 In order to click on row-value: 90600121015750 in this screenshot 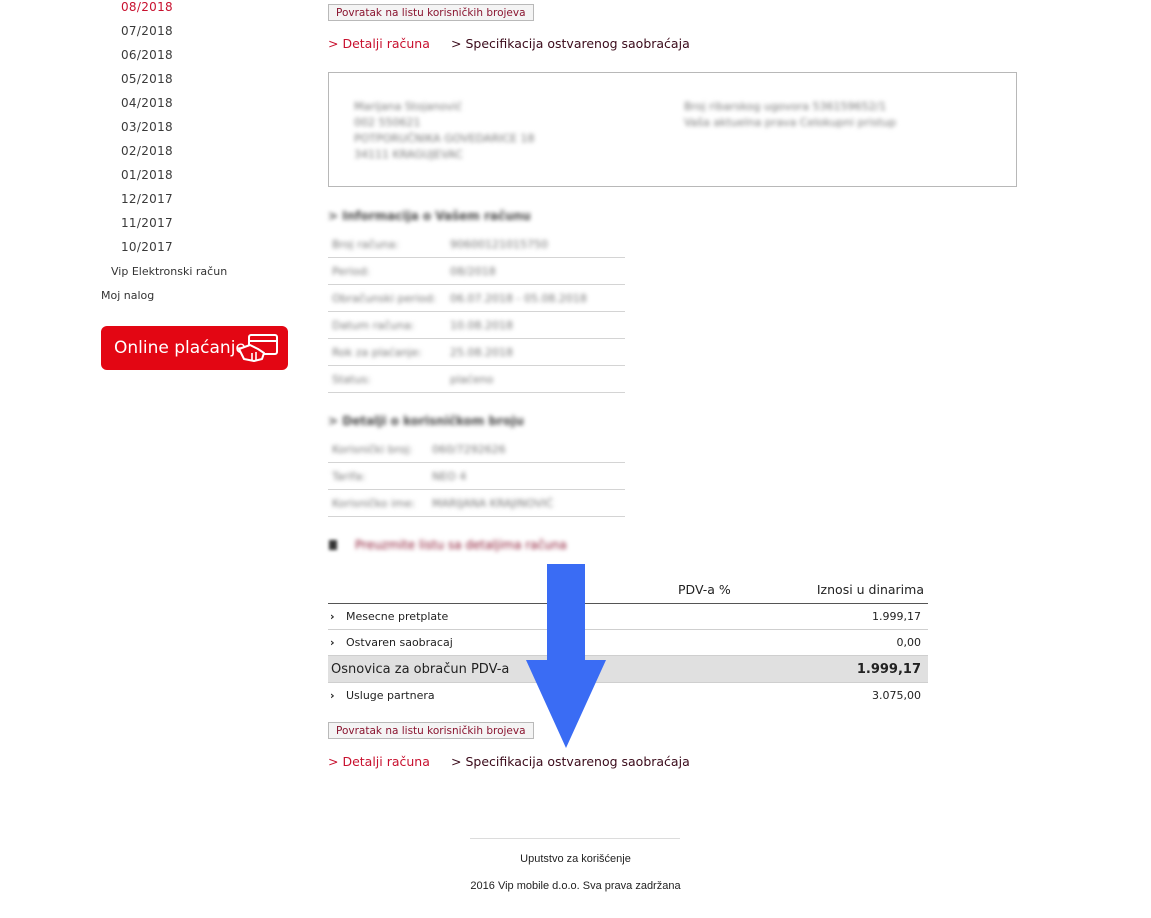, I will do `click(499, 244)`.